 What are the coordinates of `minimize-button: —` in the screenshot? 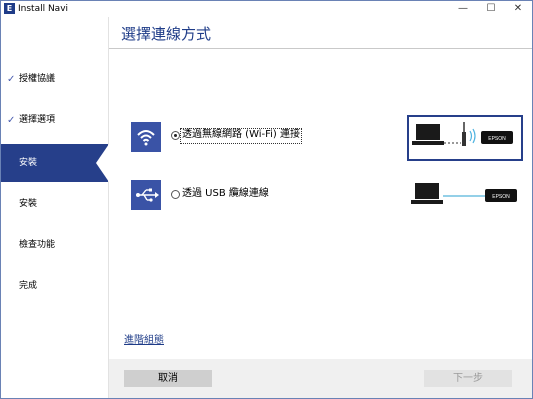 It's located at (463, 9).